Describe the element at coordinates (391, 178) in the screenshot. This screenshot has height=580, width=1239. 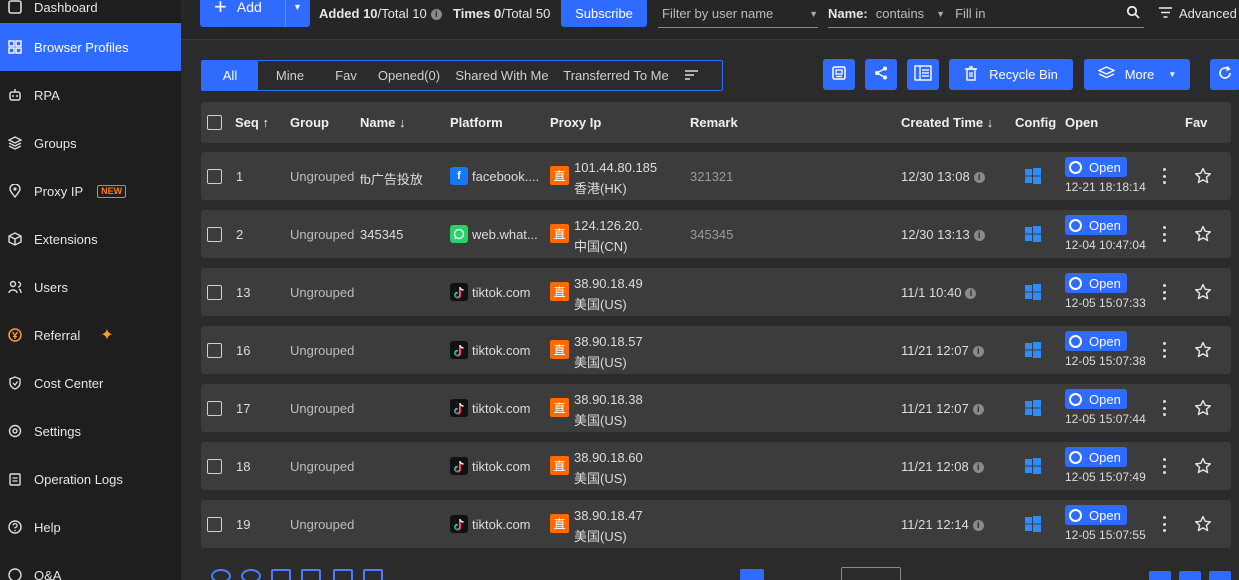
I see `row-name: fb广告投放` at that location.